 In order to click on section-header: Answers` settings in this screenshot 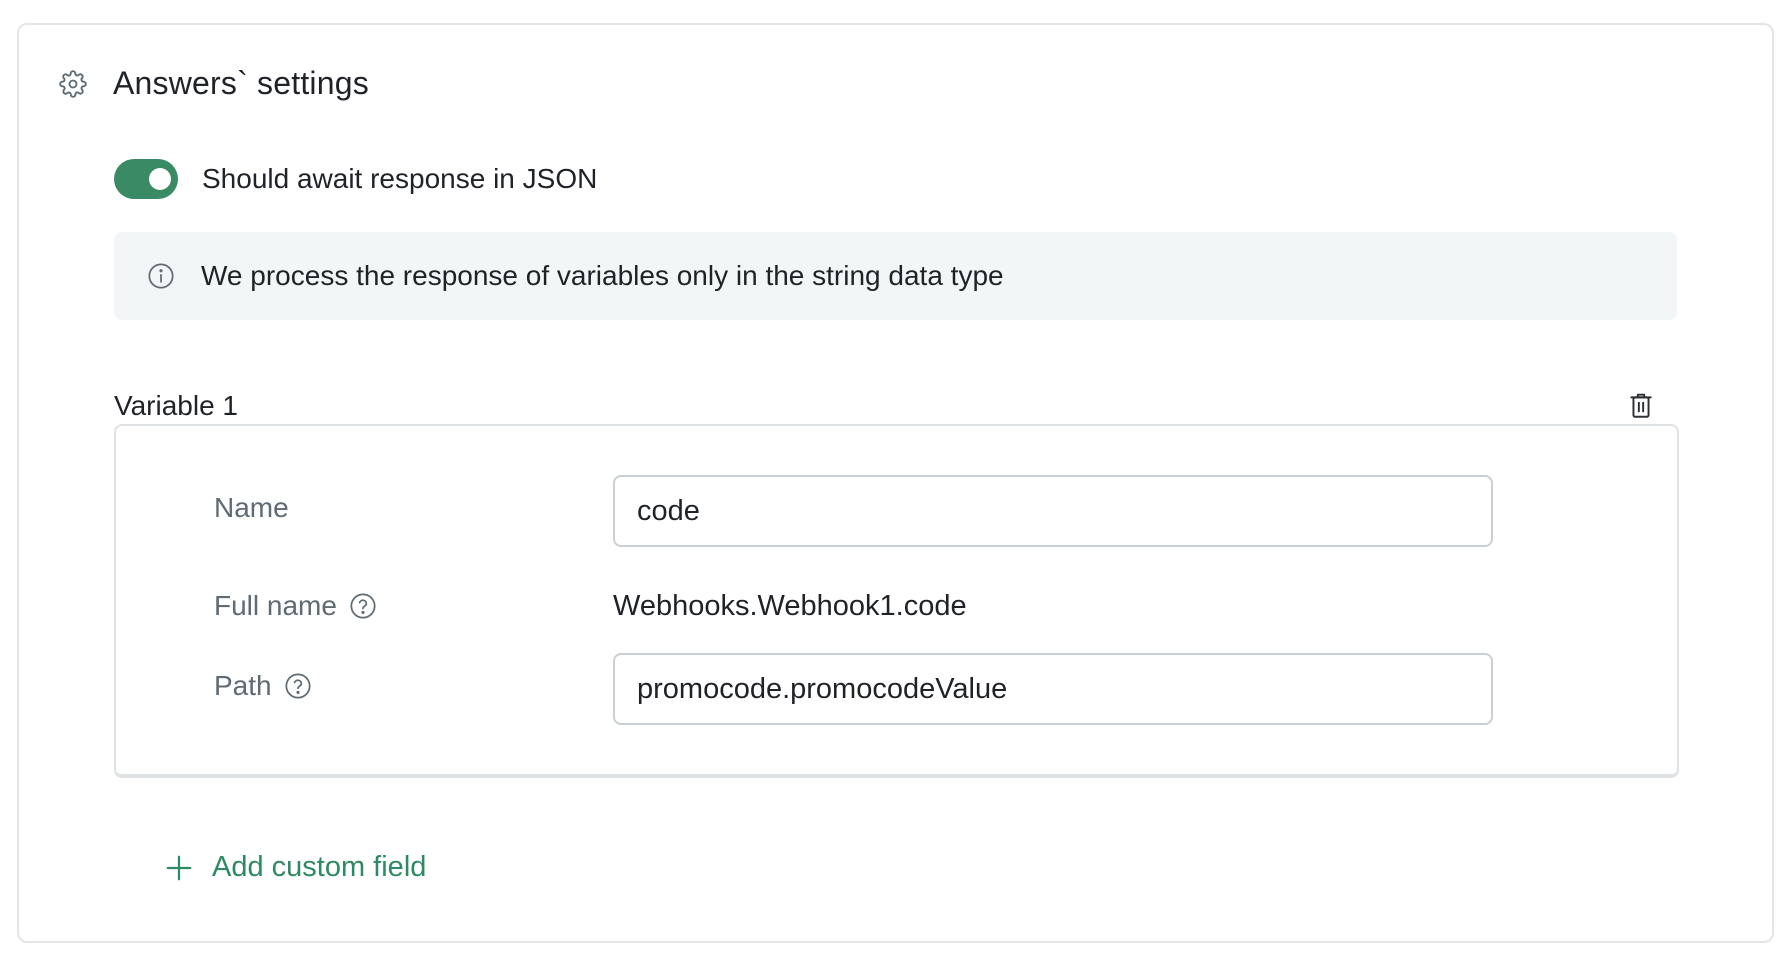, I will do `click(214, 83)`.